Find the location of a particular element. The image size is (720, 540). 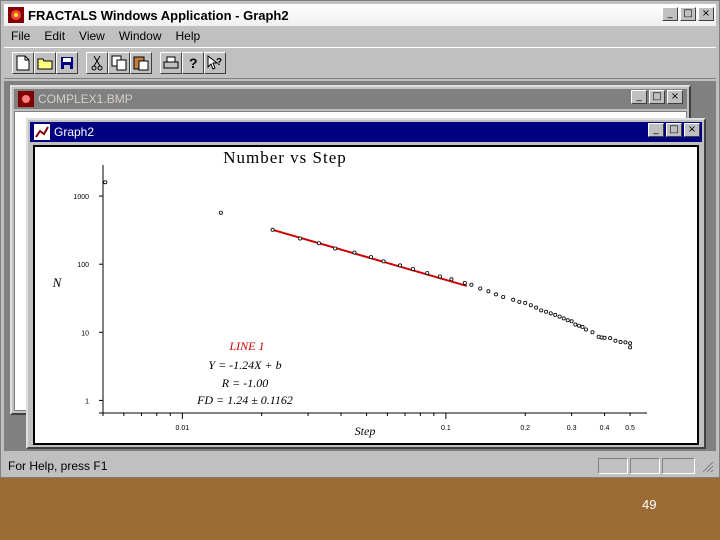

context-help-icon: ? is located at coordinates (214, 62).